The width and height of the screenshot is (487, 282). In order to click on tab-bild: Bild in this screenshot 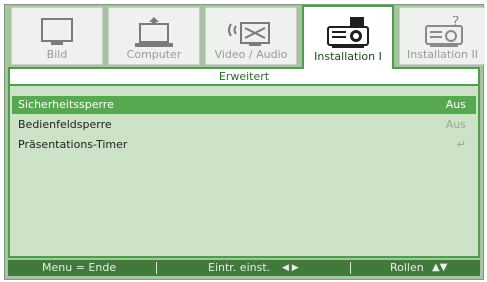, I will do `click(57, 36)`.